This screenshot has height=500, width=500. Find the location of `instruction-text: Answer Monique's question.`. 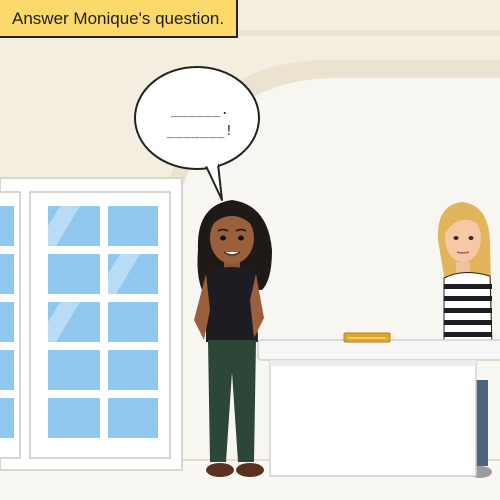

instruction-text: Answer Monique's question. is located at coordinates (118, 18).